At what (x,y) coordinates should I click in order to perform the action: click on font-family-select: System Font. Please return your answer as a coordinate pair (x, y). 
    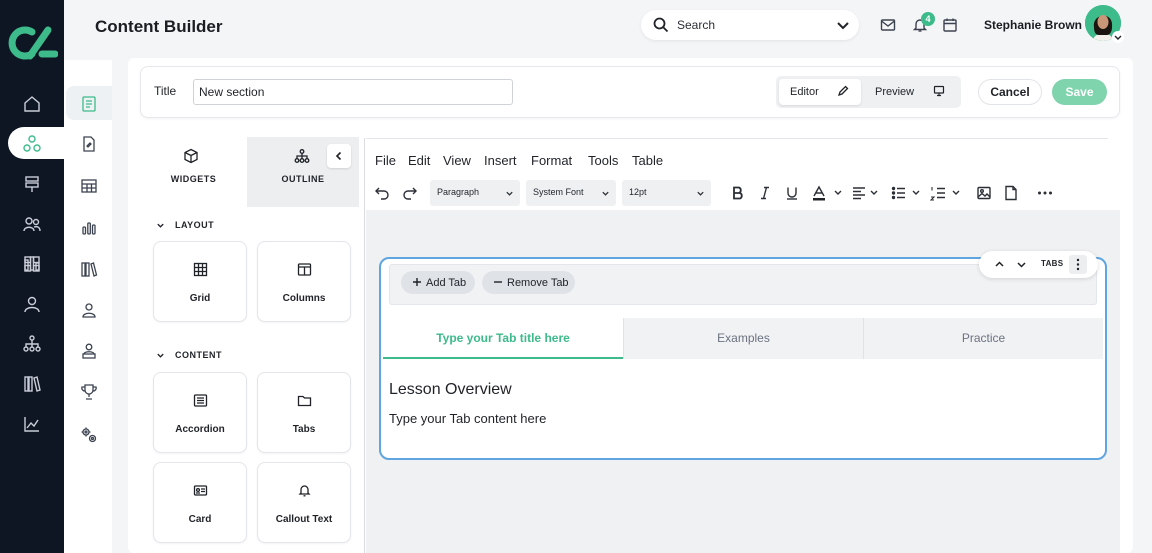
    Looking at the image, I should click on (571, 193).